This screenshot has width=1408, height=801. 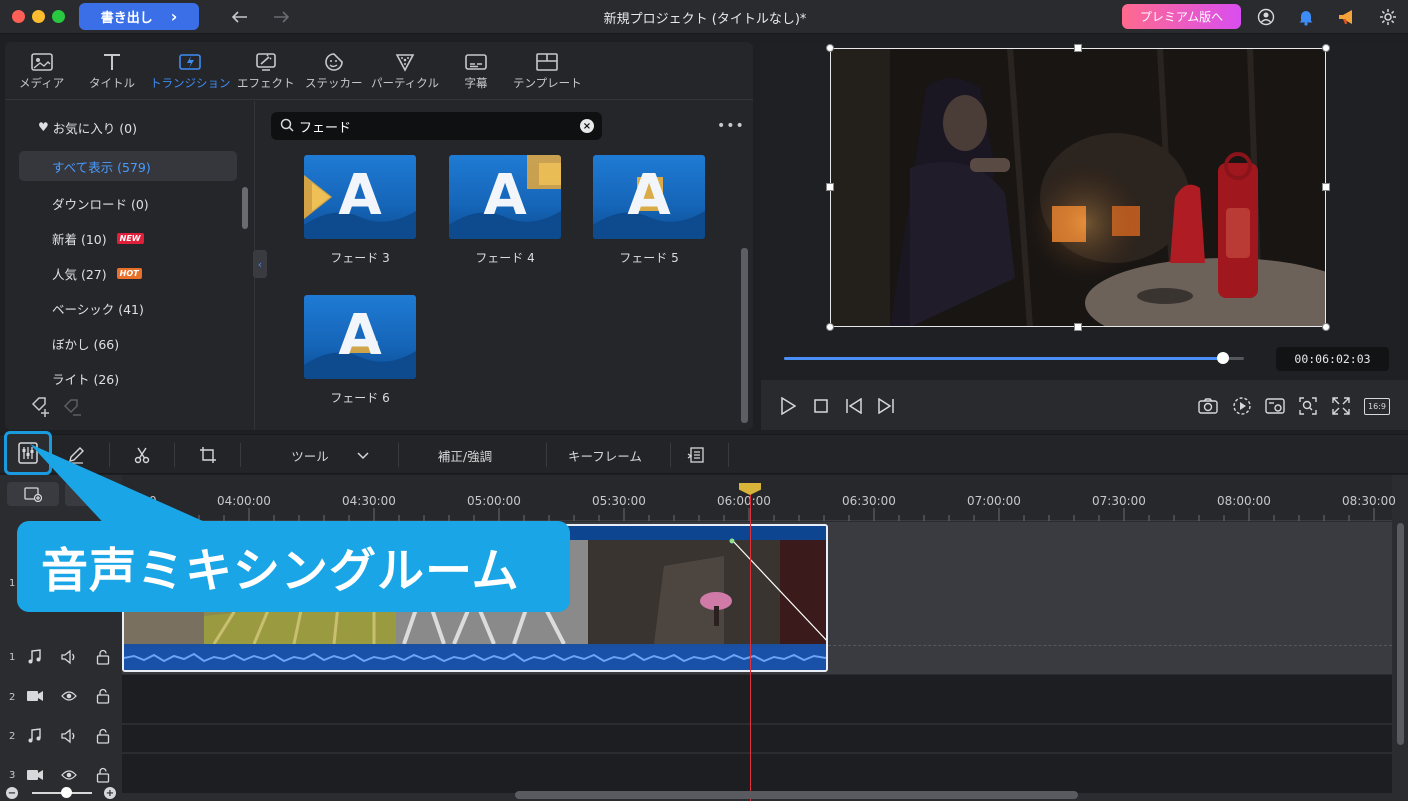 I want to click on minimize-window-button, so click(x=38, y=16).